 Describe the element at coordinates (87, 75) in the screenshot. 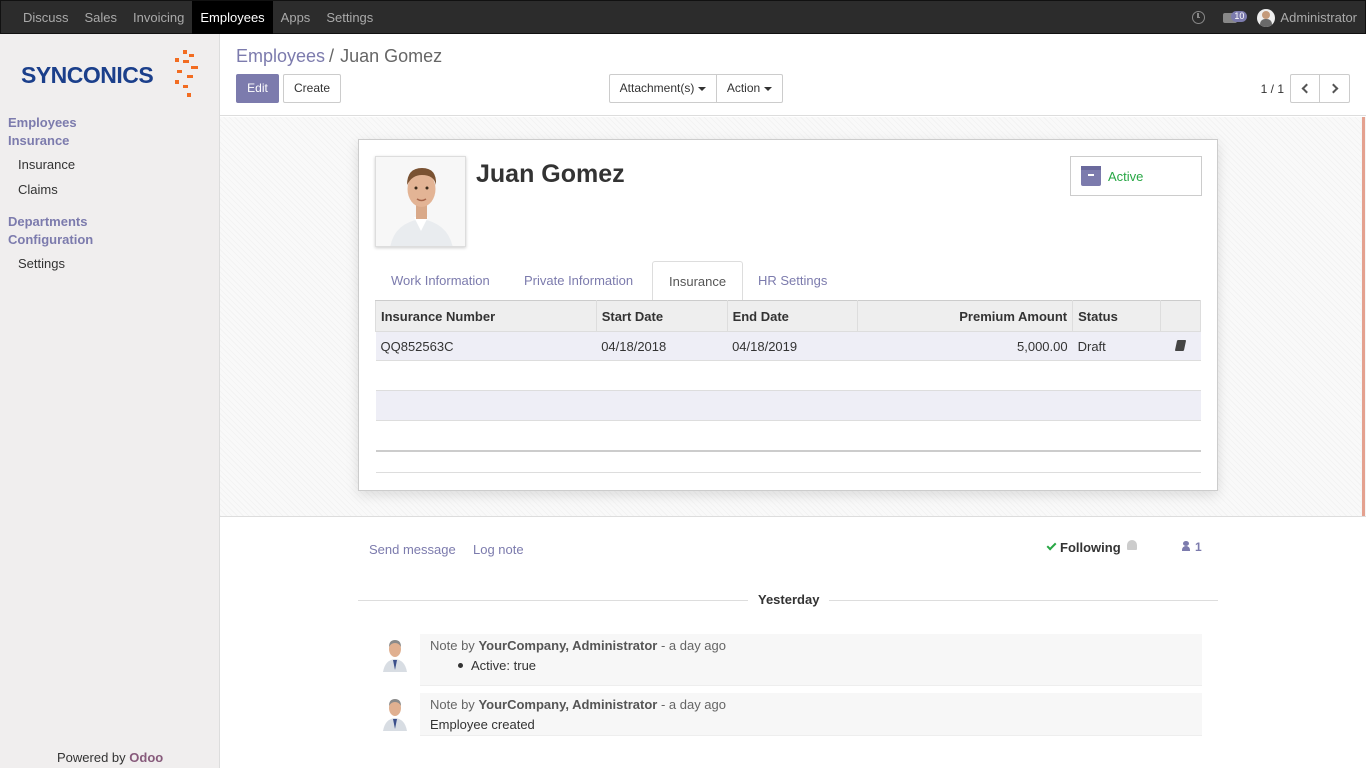

I see `logo-text: SYNCONICS` at that location.